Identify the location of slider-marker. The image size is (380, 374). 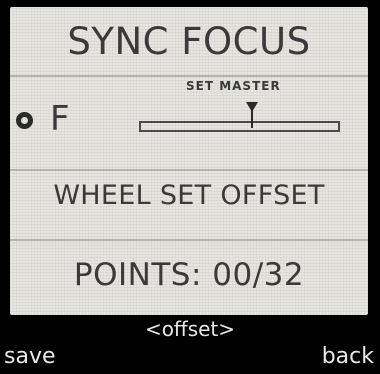
(251, 119).